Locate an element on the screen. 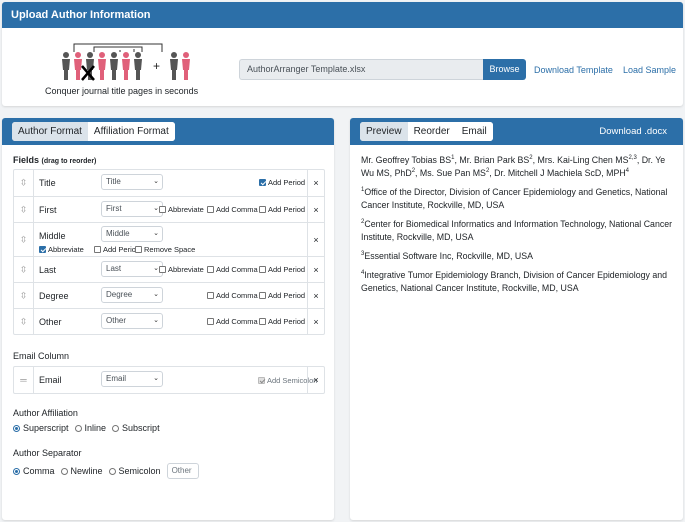 The width and height of the screenshot is (685, 522). browse-button: Browse is located at coordinates (504, 69).